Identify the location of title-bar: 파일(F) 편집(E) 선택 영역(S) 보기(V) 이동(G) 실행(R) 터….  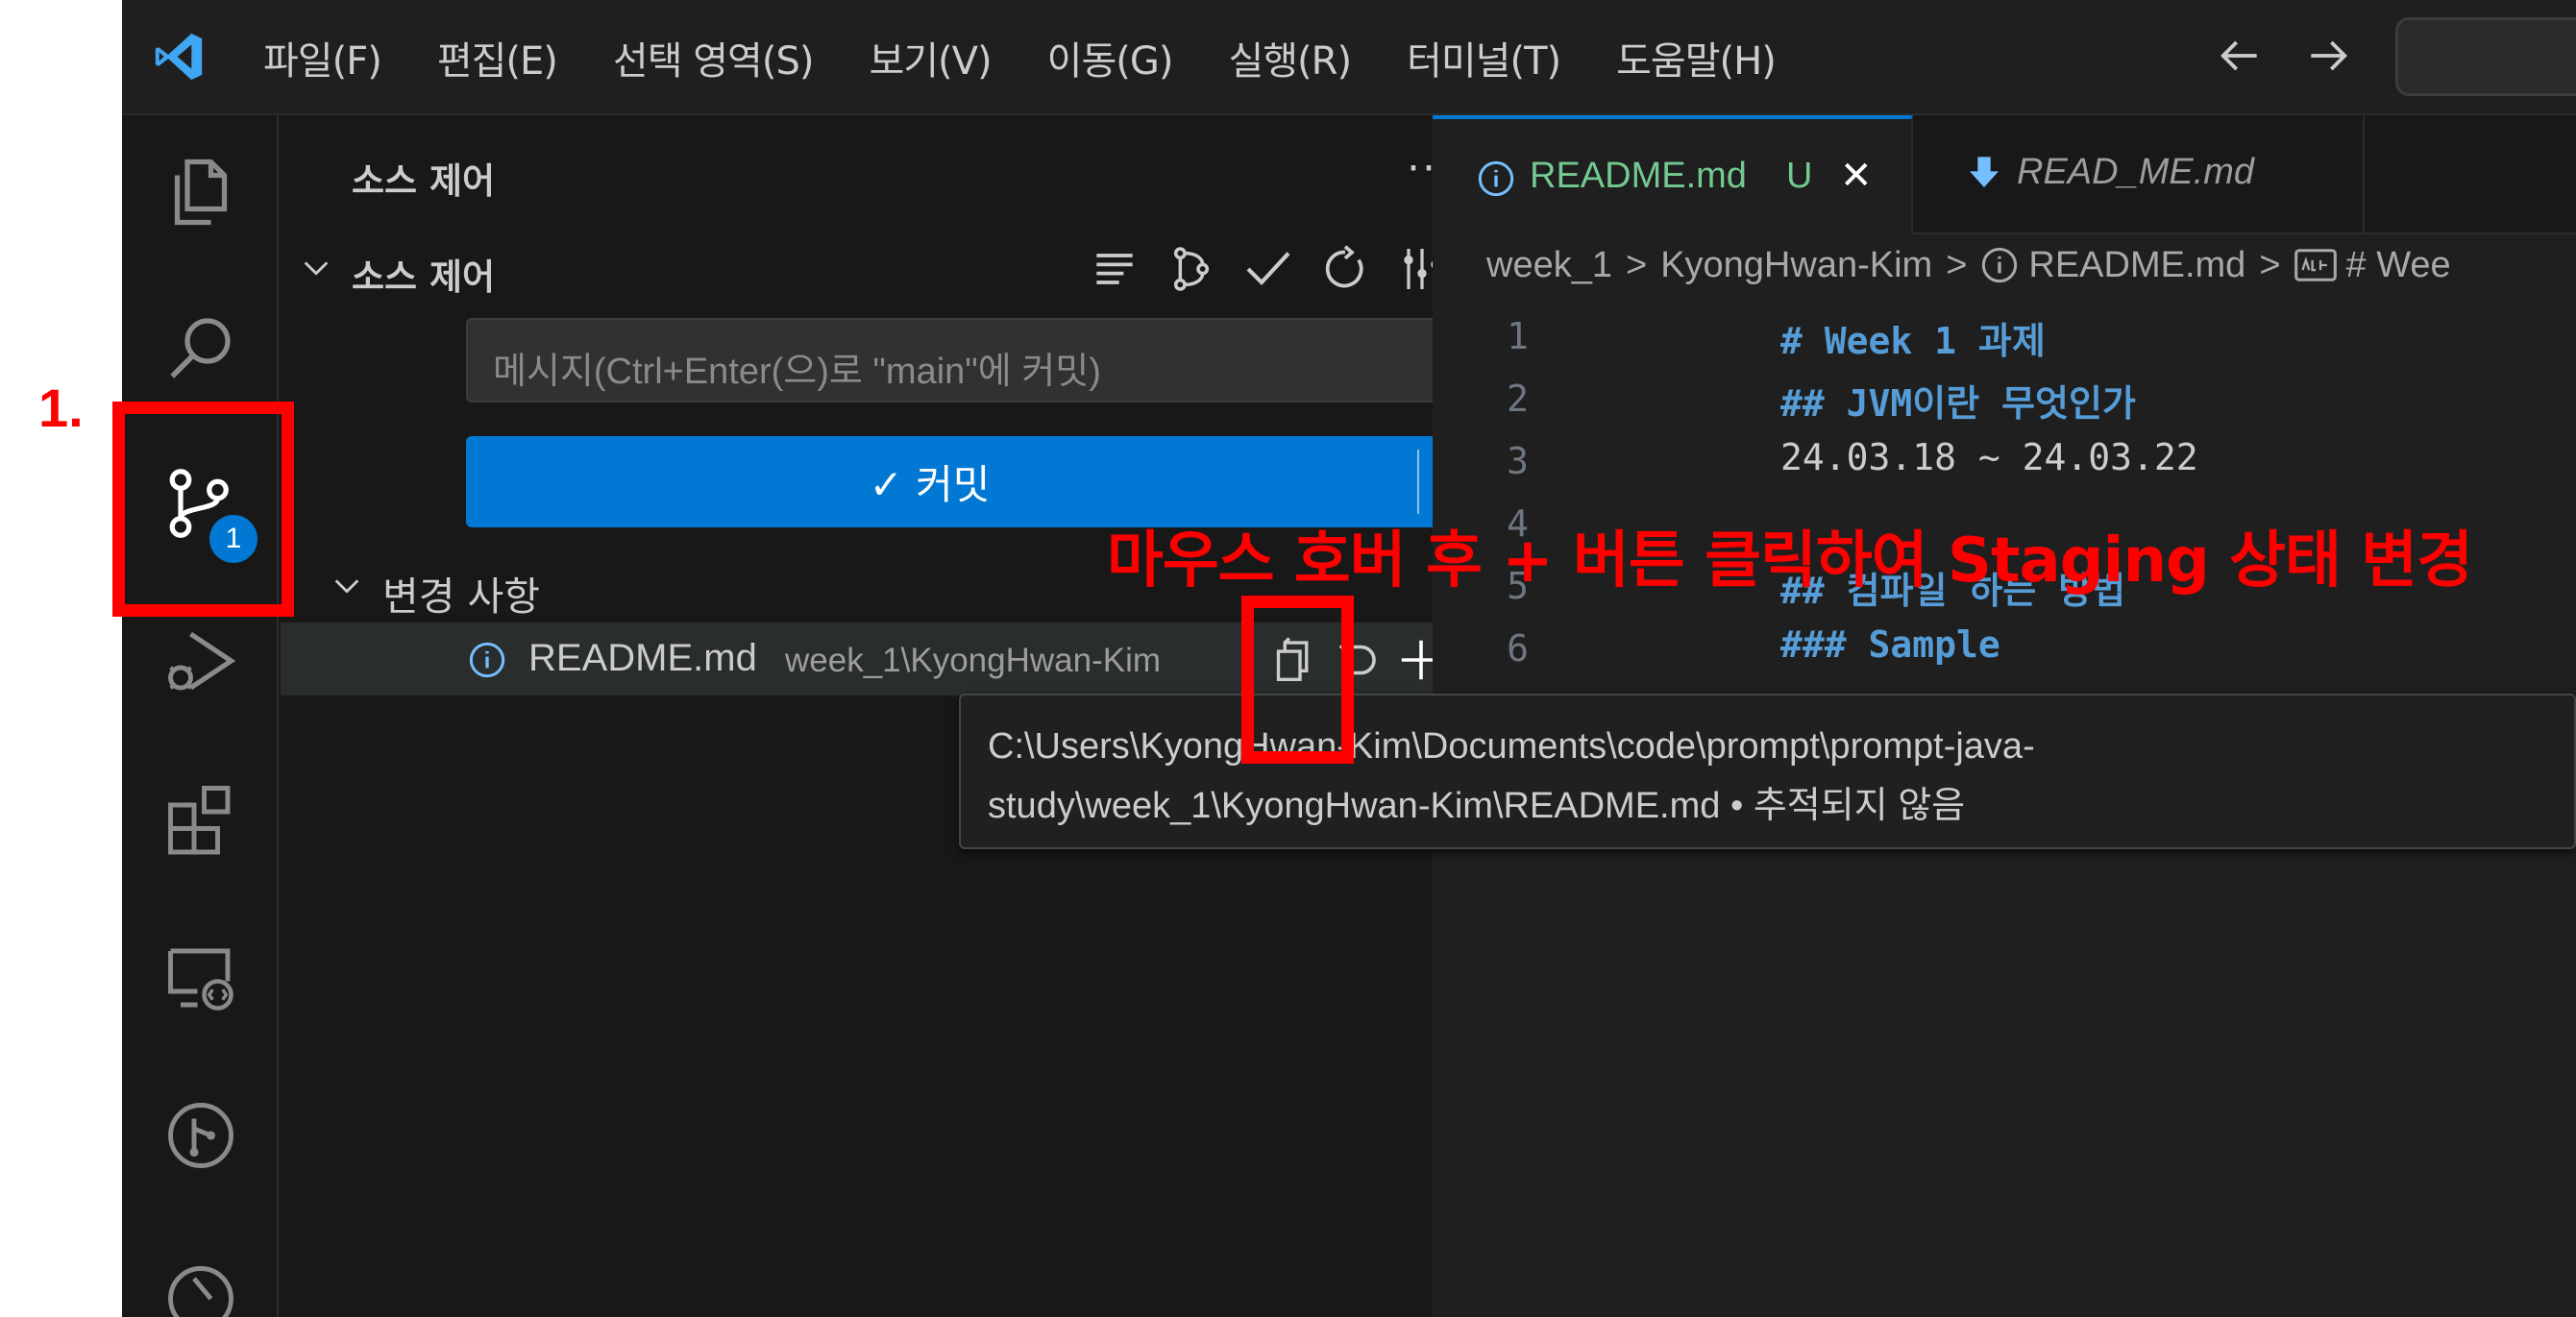
(1349, 57).